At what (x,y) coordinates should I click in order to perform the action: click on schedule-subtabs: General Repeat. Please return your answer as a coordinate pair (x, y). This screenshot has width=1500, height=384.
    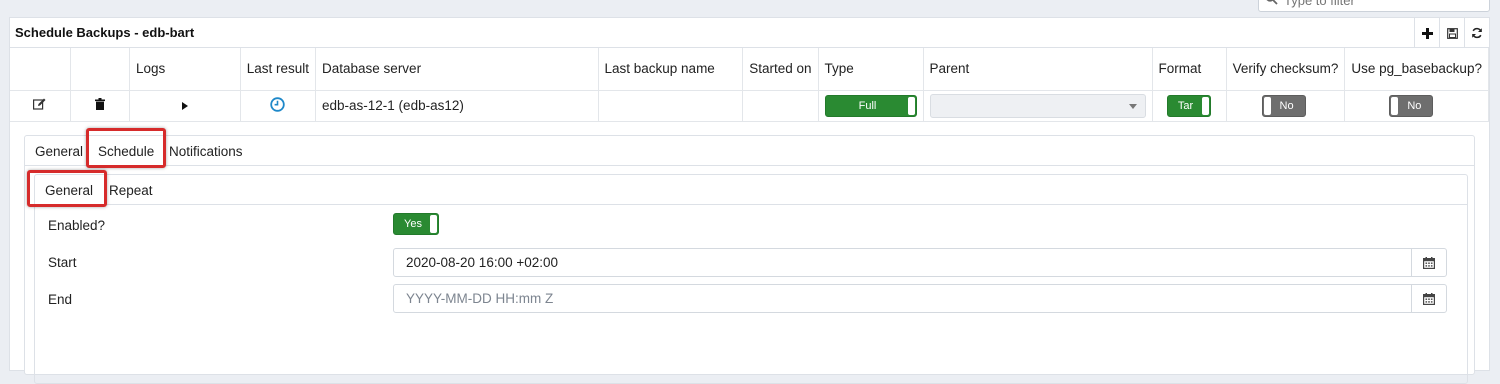
    Looking at the image, I should click on (751, 190).